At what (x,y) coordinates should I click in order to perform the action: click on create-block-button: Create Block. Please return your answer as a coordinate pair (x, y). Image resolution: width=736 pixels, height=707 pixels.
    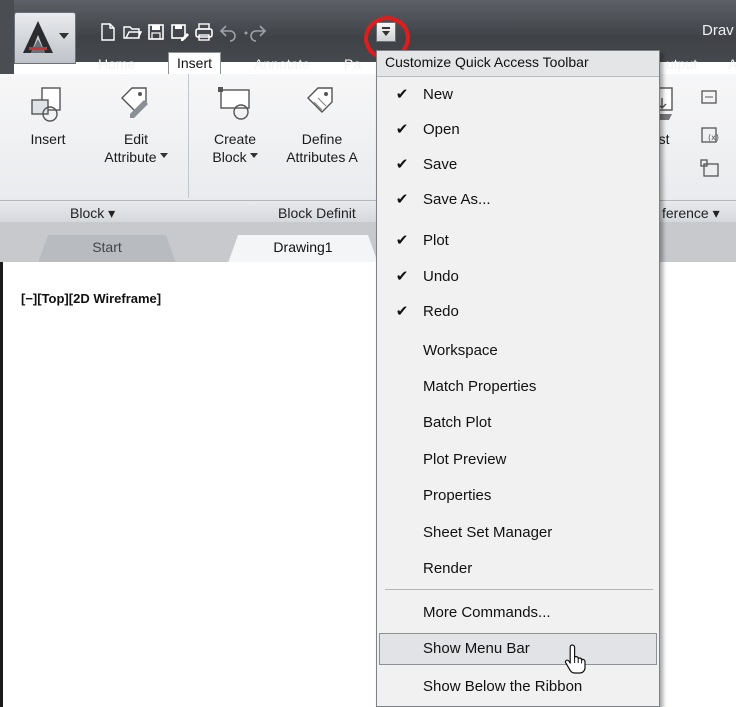
    Looking at the image, I should click on (235, 125).